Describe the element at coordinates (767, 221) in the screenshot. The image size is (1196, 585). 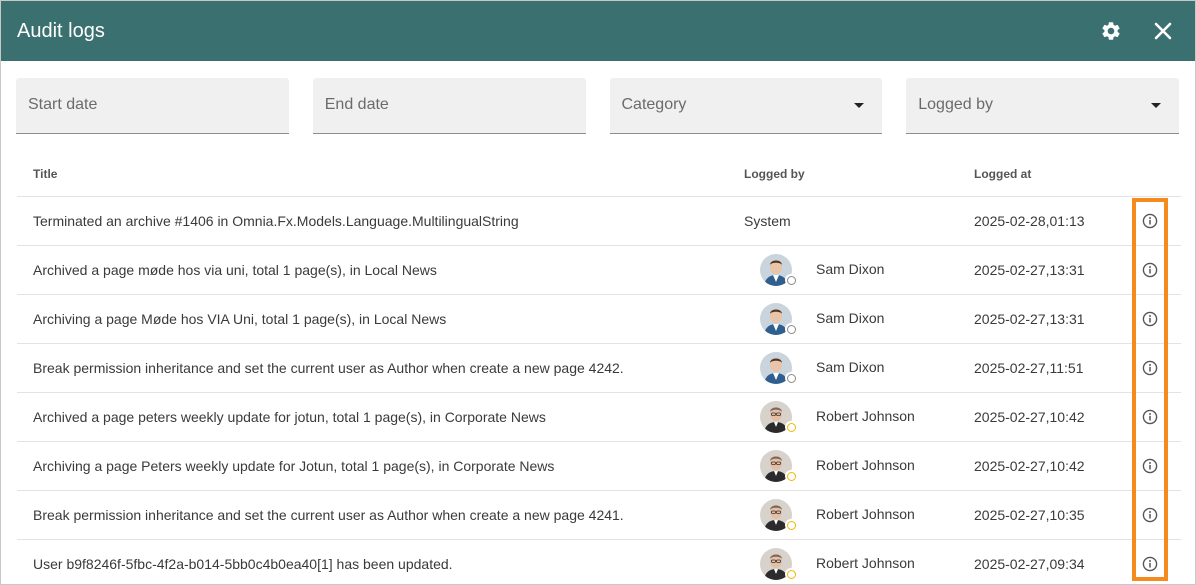
I see `logged-by-text: System` at that location.